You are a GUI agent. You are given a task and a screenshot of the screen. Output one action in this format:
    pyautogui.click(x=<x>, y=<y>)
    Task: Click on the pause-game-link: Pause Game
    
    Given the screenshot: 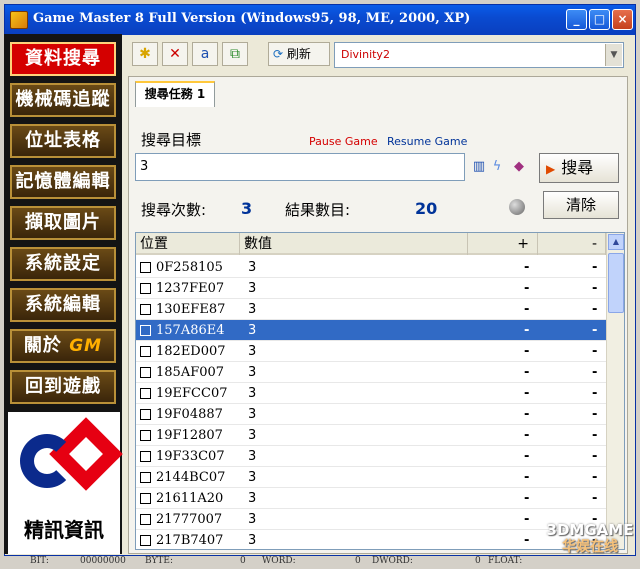 What is the action you would take?
    pyautogui.click(x=343, y=141)
    